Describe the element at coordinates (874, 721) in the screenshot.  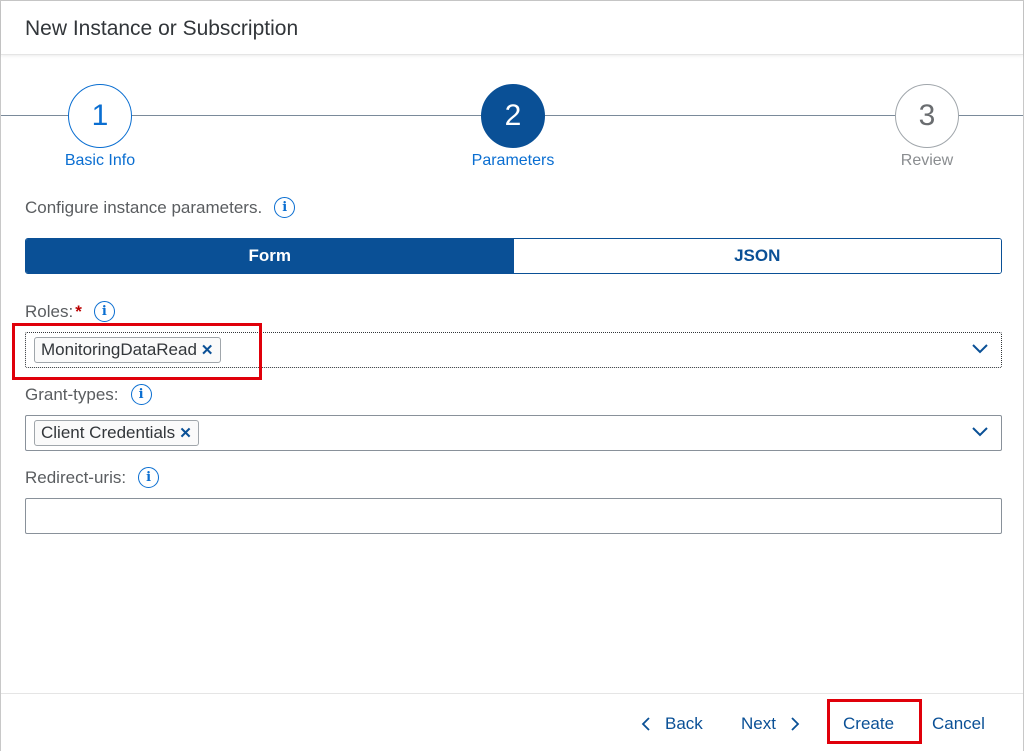
I see `create-highlight-box` at that location.